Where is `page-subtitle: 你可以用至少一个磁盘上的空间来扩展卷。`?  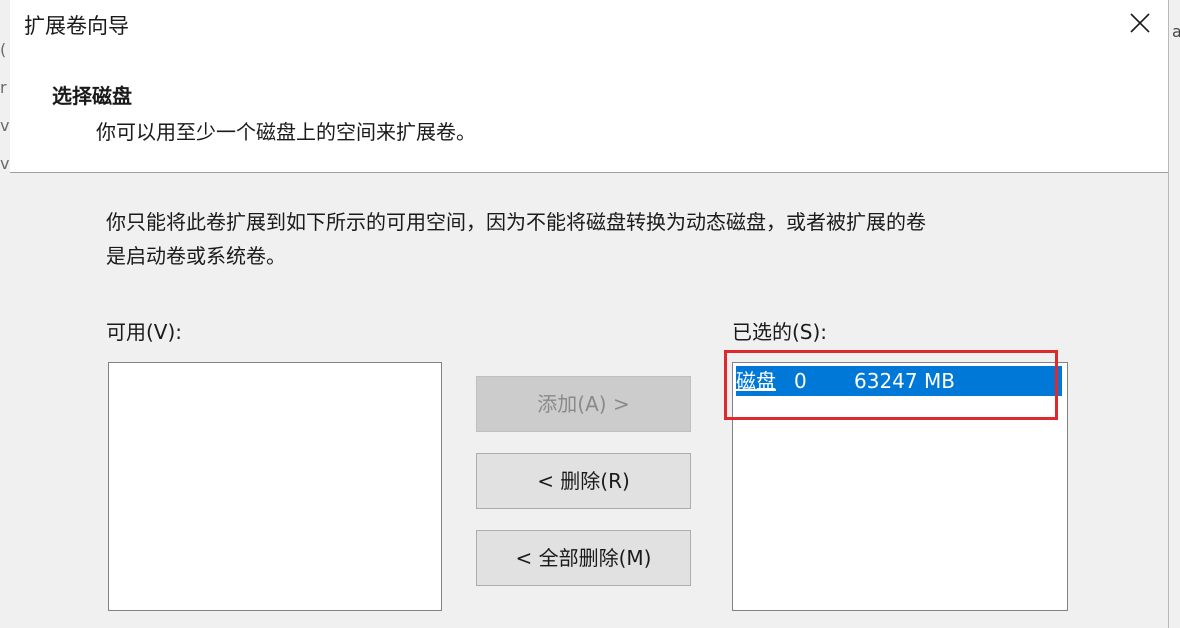 page-subtitle: 你可以用至少一个磁盘上的空间来扩展卷。 is located at coordinates (286, 132).